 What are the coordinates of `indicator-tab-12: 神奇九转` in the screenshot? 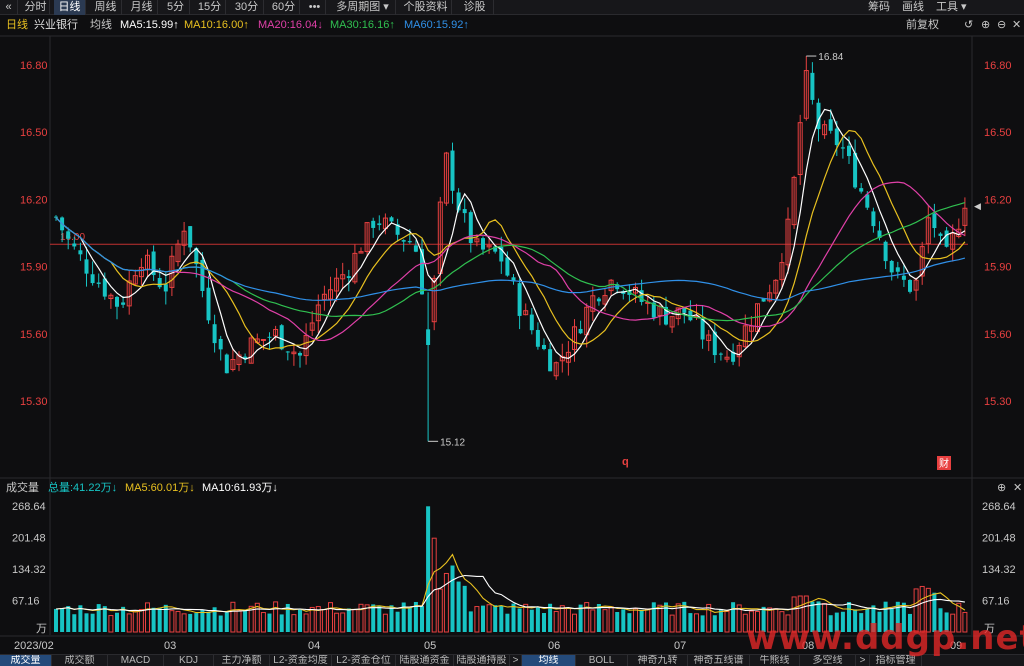 It's located at (658, 660).